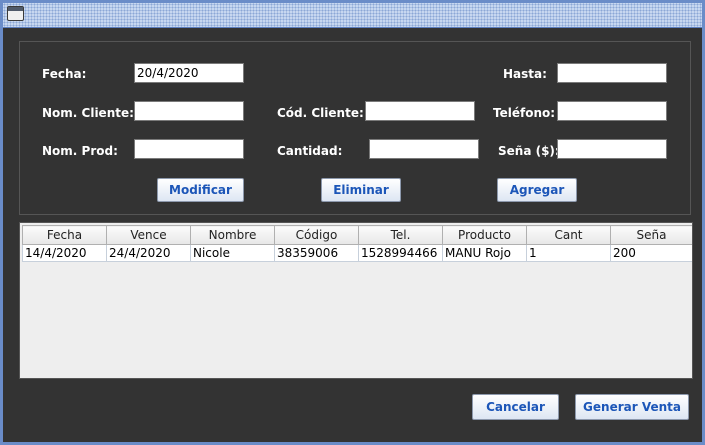  I want to click on cantidad-label: Cantidad:, so click(310, 151).